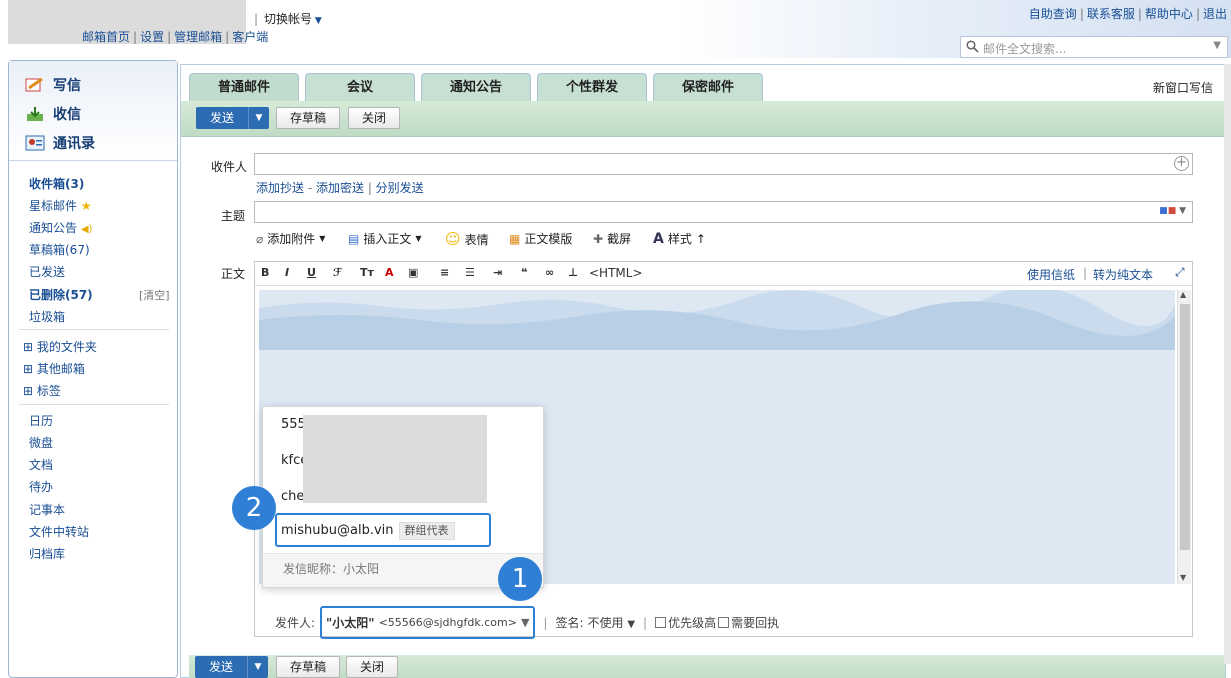 The width and height of the screenshot is (1231, 678). Describe the element at coordinates (400, 188) in the screenshot. I see `separate-send-link: 分别发送` at that location.